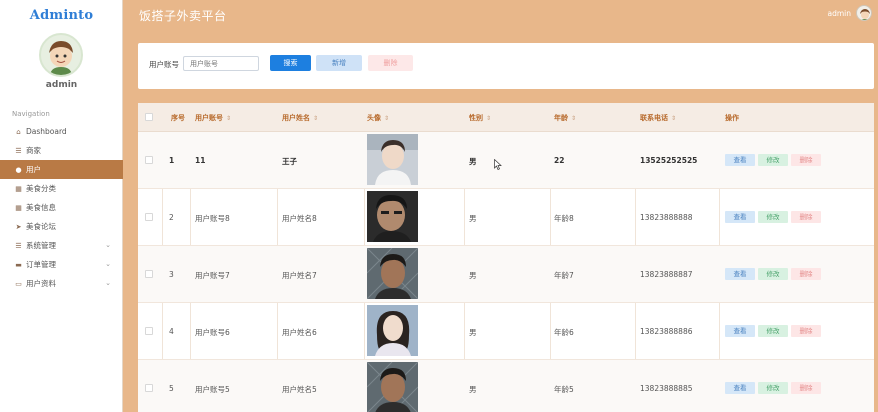 The height and width of the screenshot is (412, 878). Describe the element at coordinates (172, 160) in the screenshot. I see `cell-no: 1` at that location.